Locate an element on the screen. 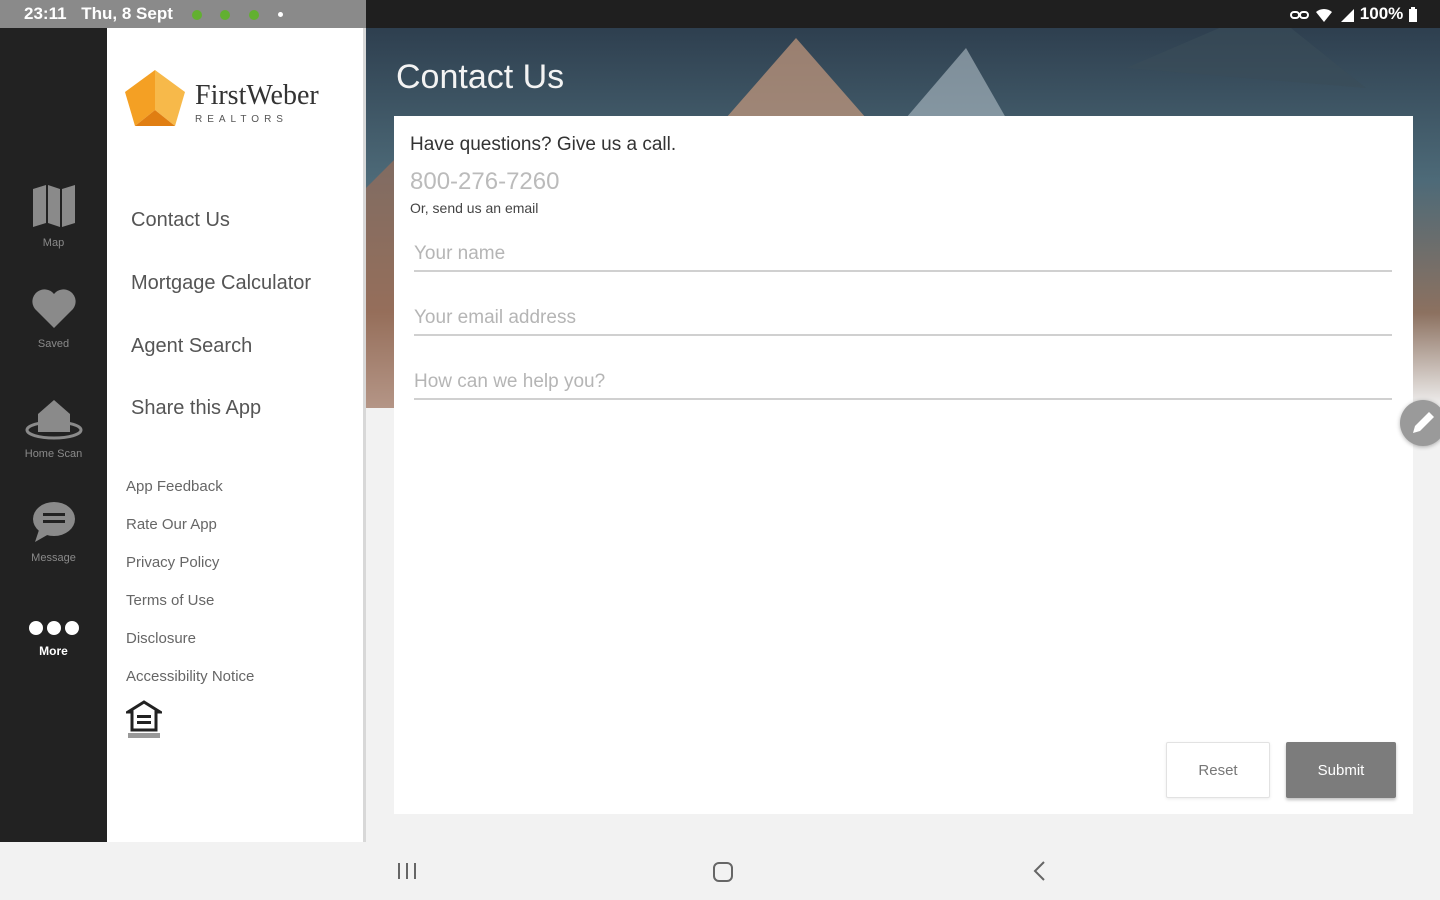  menu-item-agent-search: Agent Search is located at coordinates (191, 346).